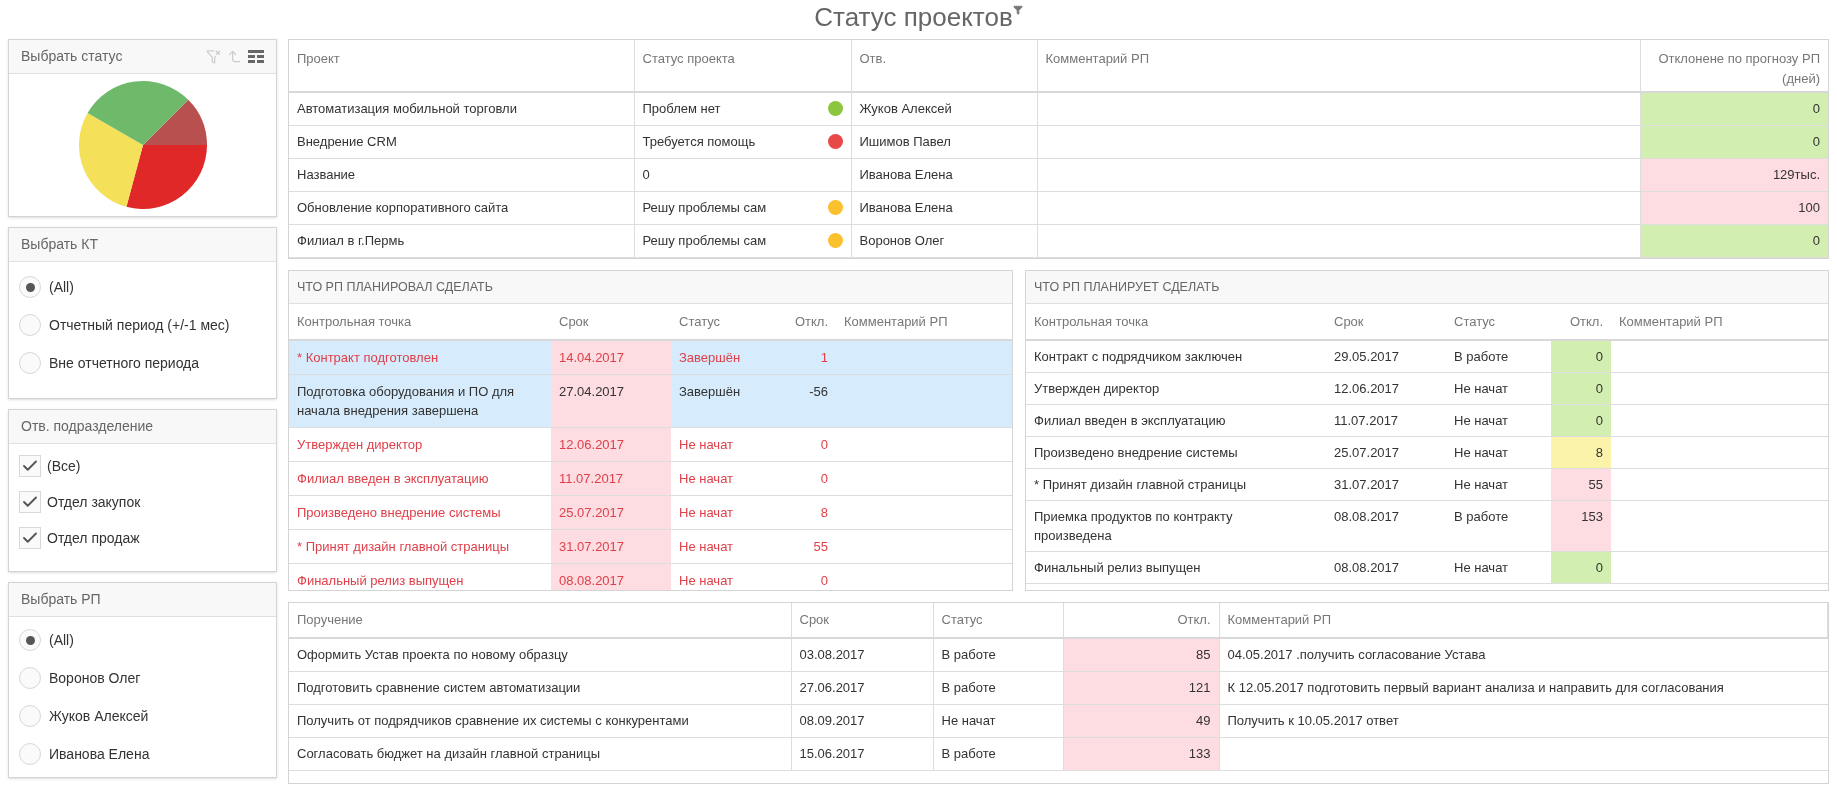  I want to click on table-cell: Подготовка оборудования и ПО для начала внедрения завершена, so click(420, 401).